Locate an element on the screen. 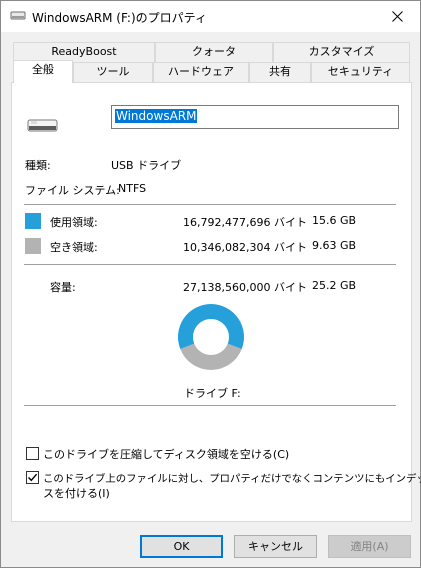 The image size is (421, 568). tab-customize: カスタマイズ is located at coordinates (341, 52).